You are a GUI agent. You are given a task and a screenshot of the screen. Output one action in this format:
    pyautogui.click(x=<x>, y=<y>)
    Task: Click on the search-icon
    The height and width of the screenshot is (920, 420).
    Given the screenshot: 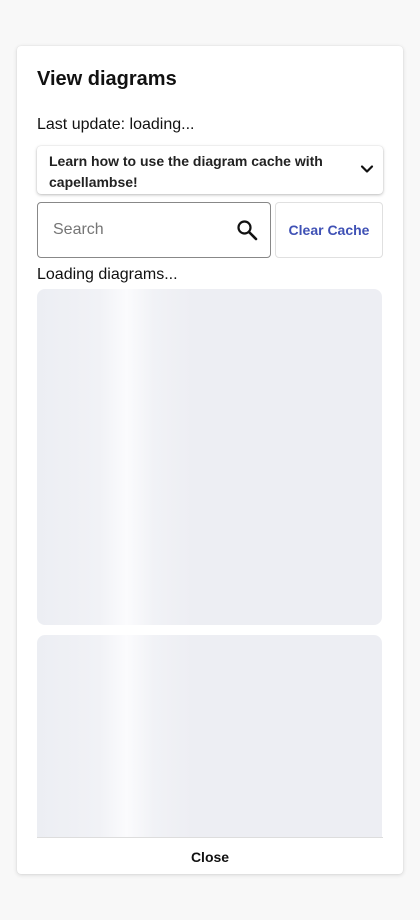 What is the action you would take?
    pyautogui.click(x=247, y=230)
    